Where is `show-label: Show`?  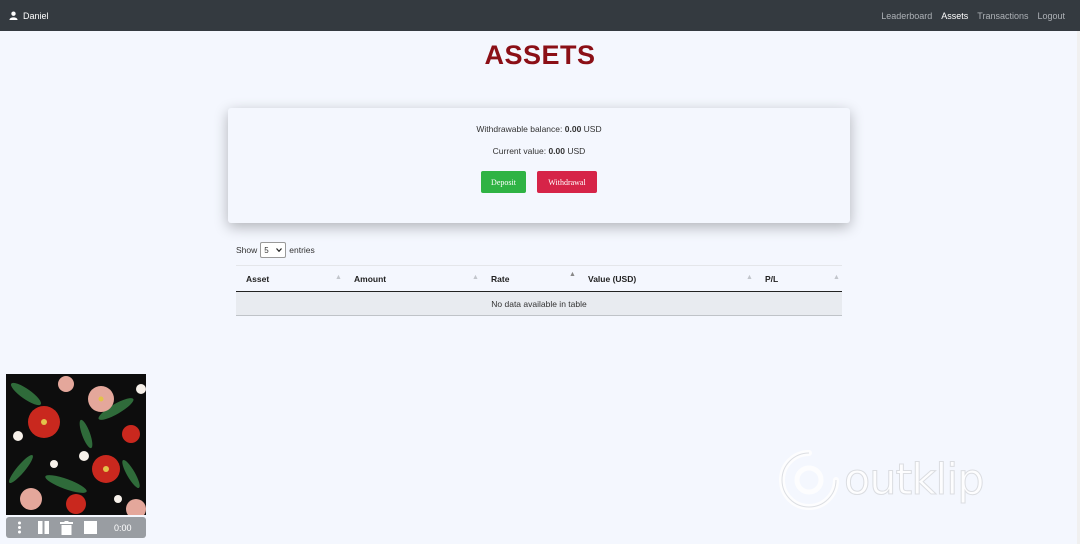
show-label: Show is located at coordinates (247, 250).